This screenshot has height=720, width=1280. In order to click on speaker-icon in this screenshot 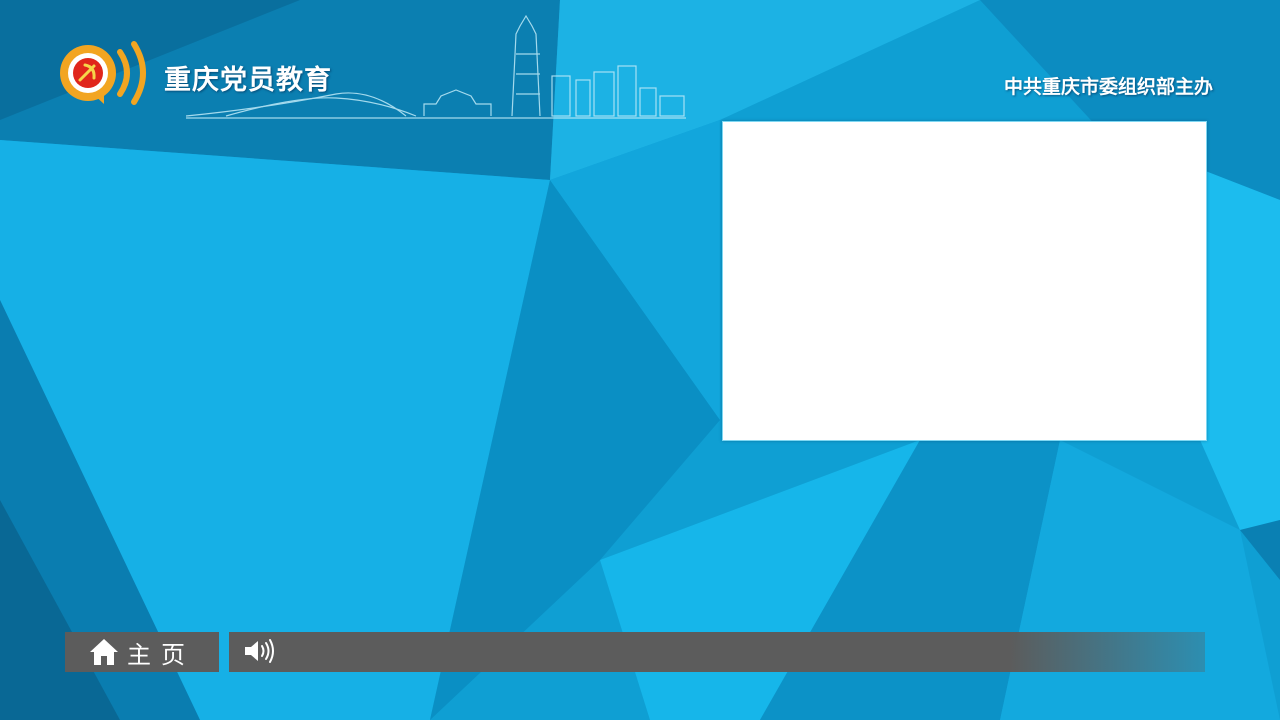, I will do `click(259, 651)`.